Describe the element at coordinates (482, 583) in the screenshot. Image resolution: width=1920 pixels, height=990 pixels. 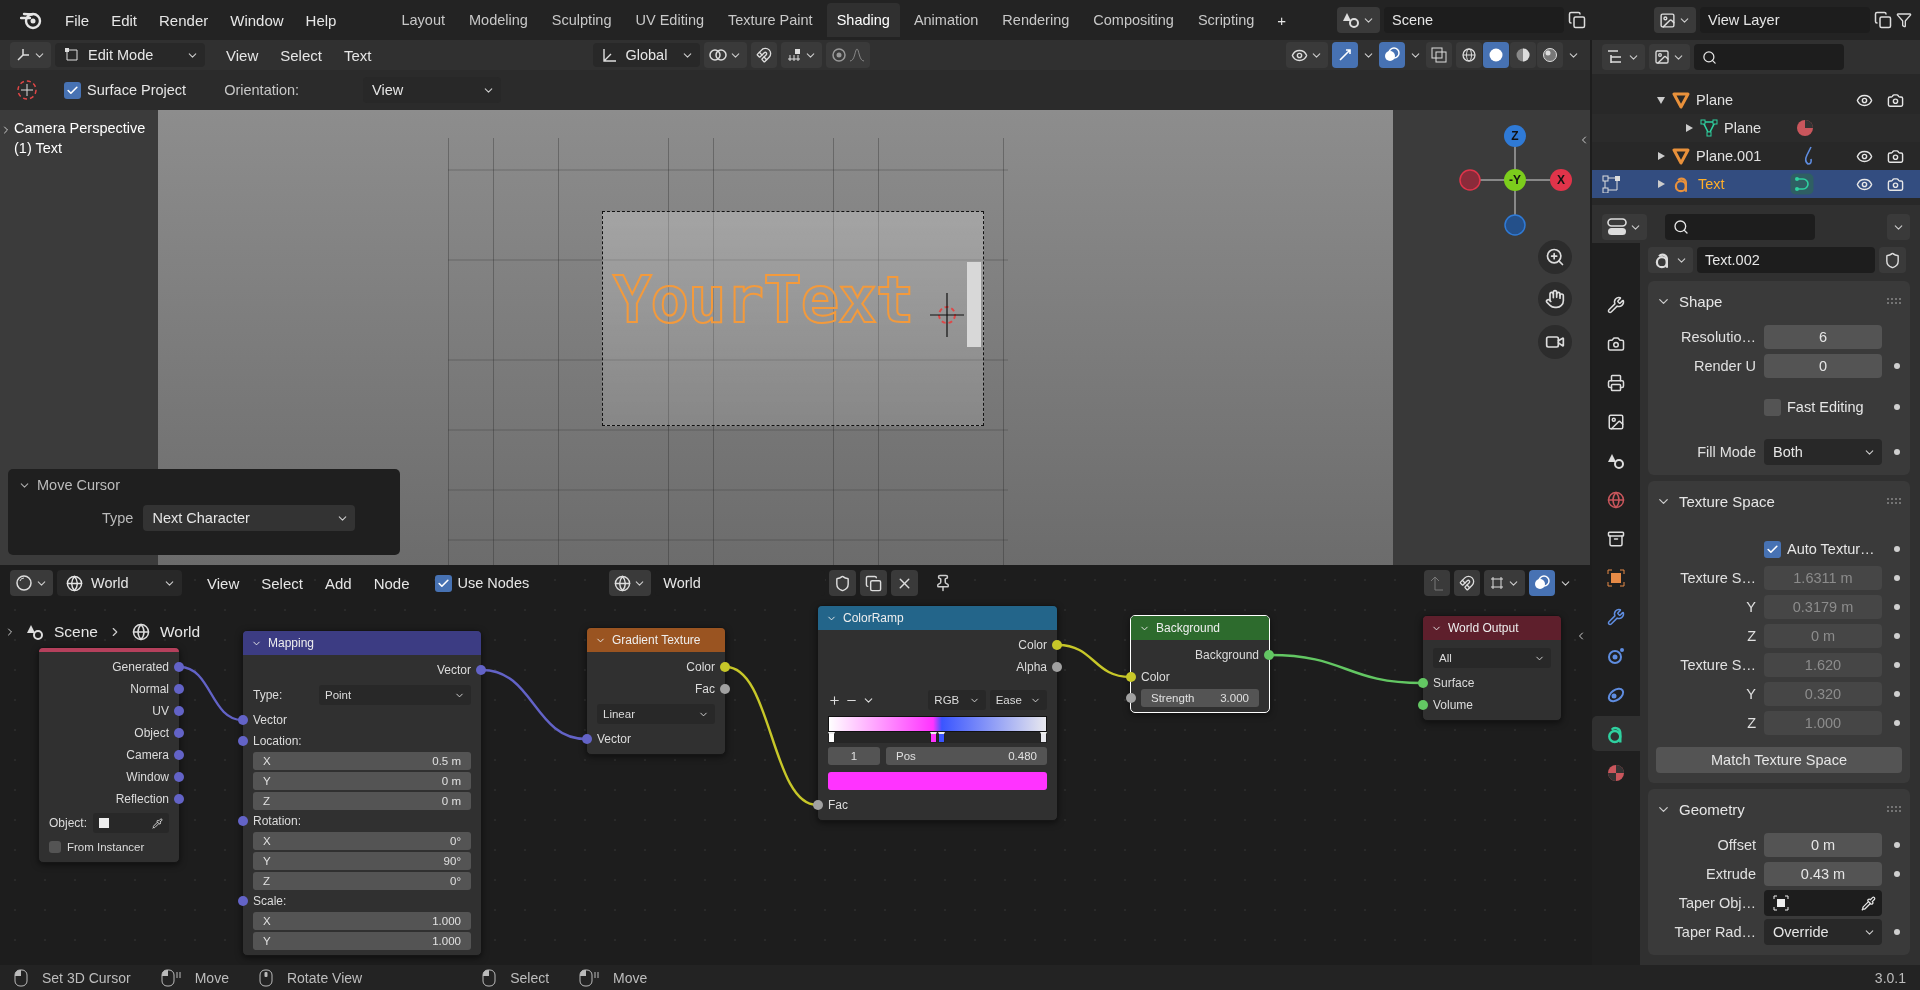
I see `use-nodes-checkbox: Use Nodes` at that location.